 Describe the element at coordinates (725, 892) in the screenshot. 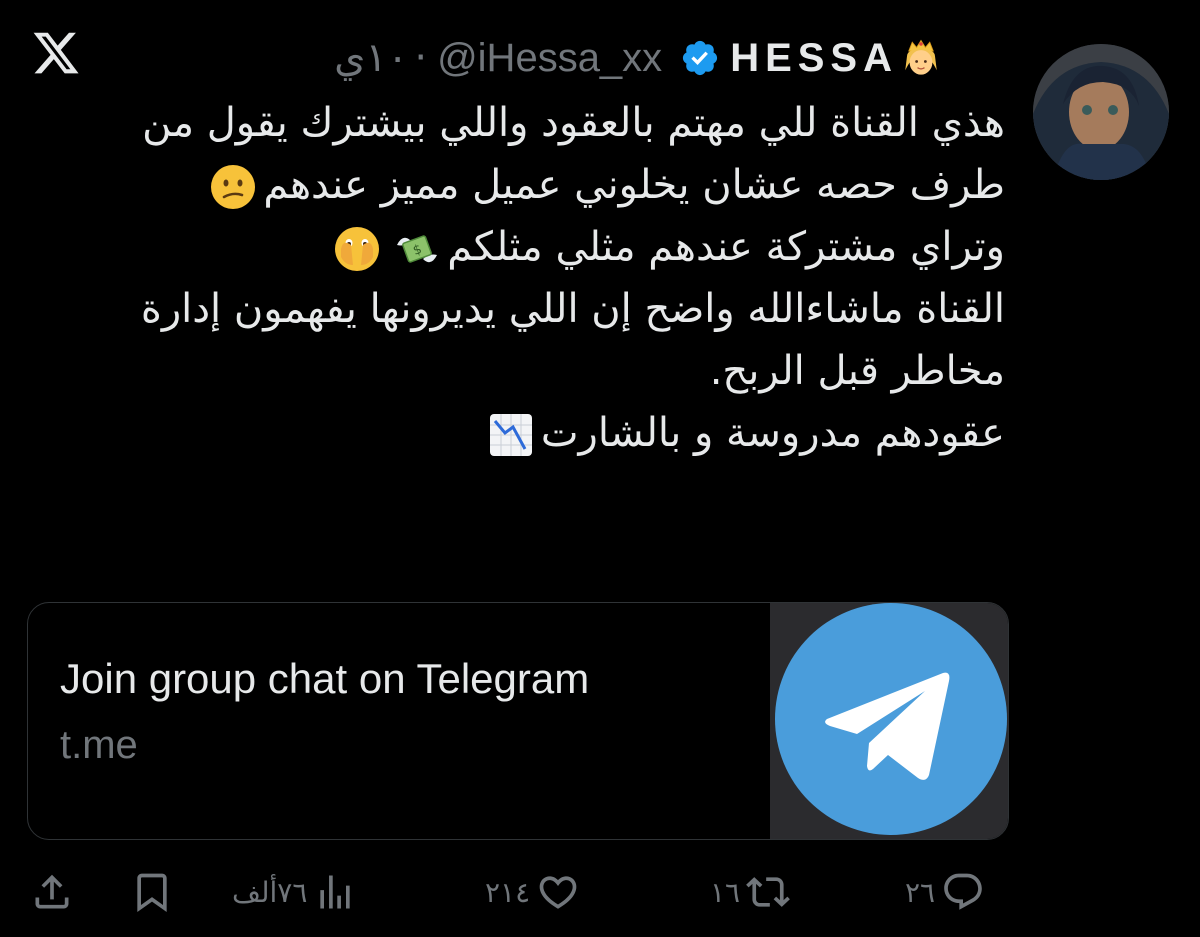

I see `repost-count: ١٦` at that location.